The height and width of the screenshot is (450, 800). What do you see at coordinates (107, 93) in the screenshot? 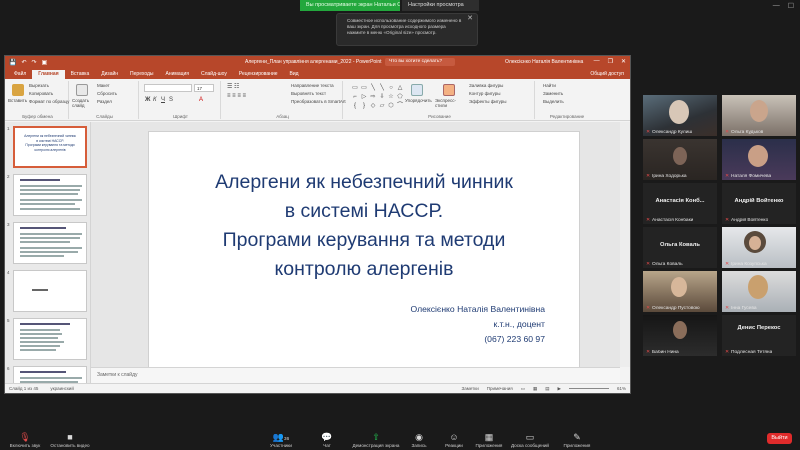
I see `reset-button: Сбросить` at bounding box center [107, 93].